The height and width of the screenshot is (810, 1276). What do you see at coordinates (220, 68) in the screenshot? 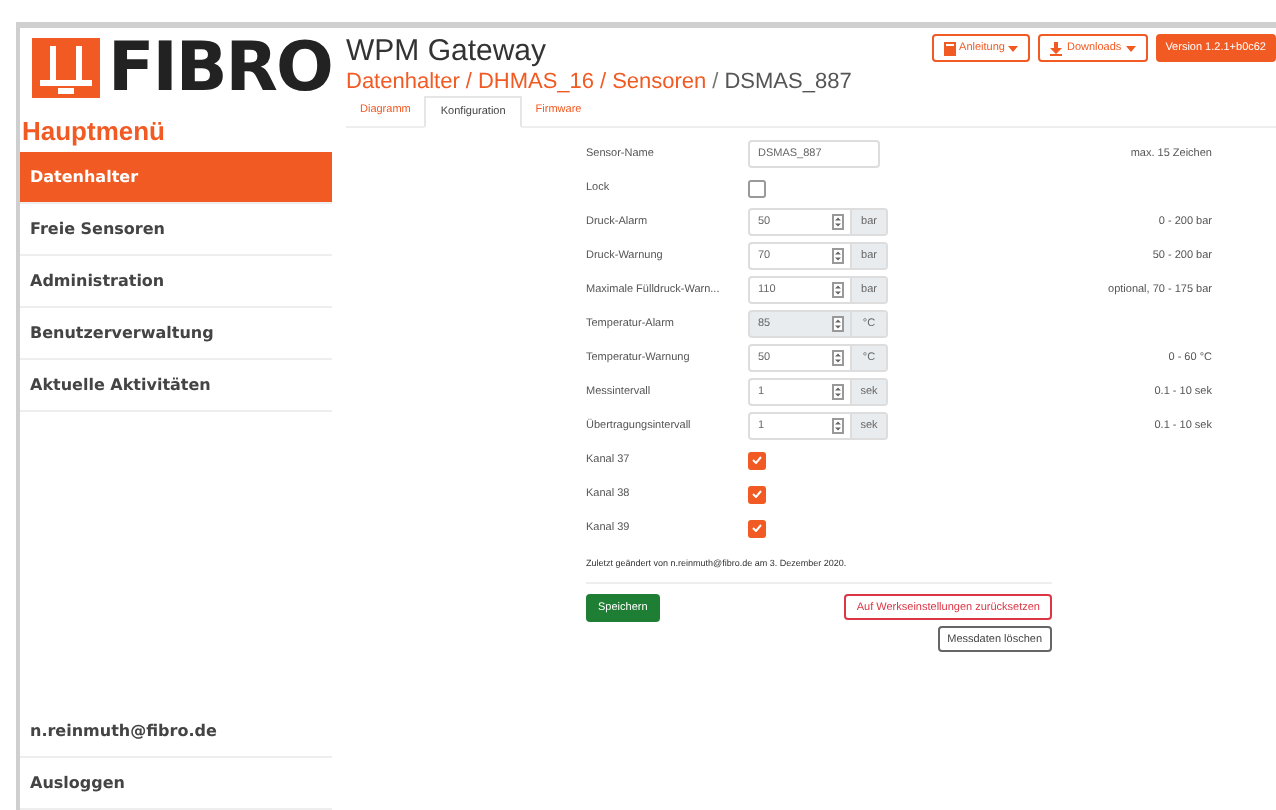
I see `logo-text: FIBRO` at bounding box center [220, 68].